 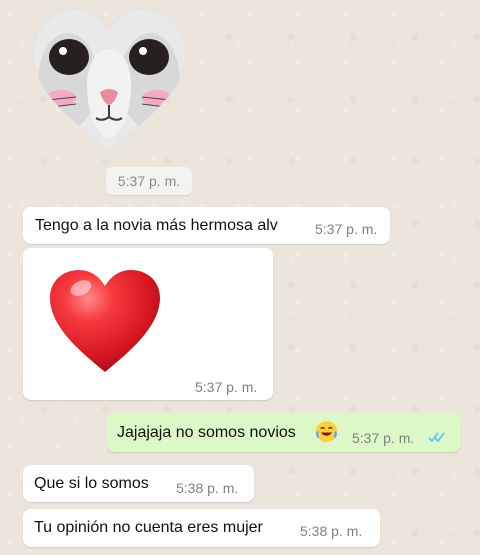 I want to click on heart-cat-sticker, so click(x=109, y=80).